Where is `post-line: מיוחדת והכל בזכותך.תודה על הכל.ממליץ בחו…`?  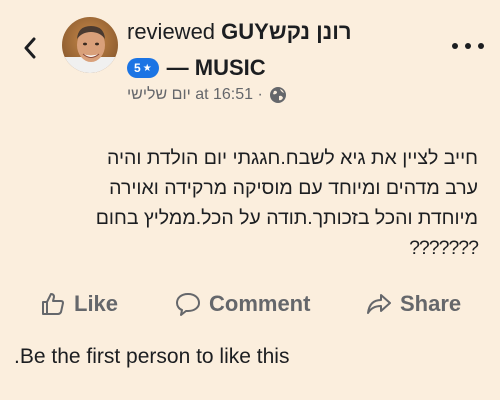 post-line: מיוחדת והכל בזכותך.תודה על הכל.ממליץ בחו… is located at coordinates (286, 218).